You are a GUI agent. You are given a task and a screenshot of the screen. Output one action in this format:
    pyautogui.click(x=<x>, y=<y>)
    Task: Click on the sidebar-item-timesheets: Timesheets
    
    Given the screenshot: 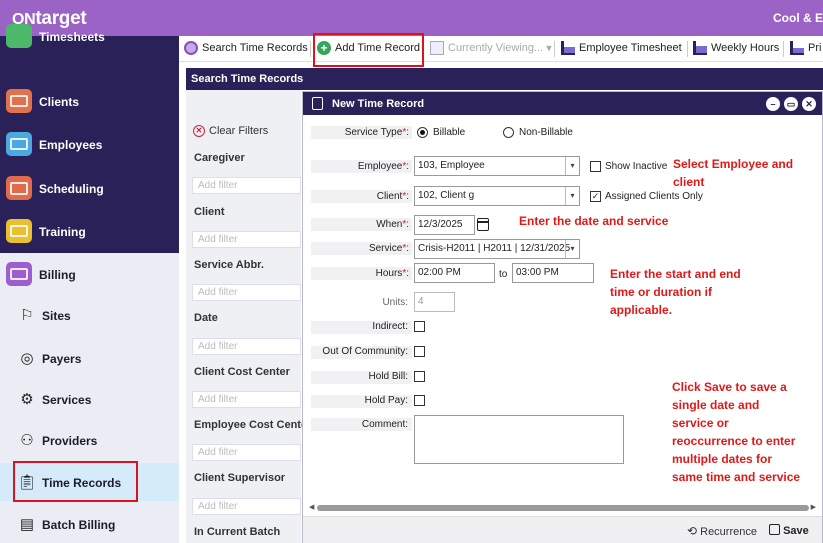 What is the action you would take?
    pyautogui.click(x=89, y=36)
    